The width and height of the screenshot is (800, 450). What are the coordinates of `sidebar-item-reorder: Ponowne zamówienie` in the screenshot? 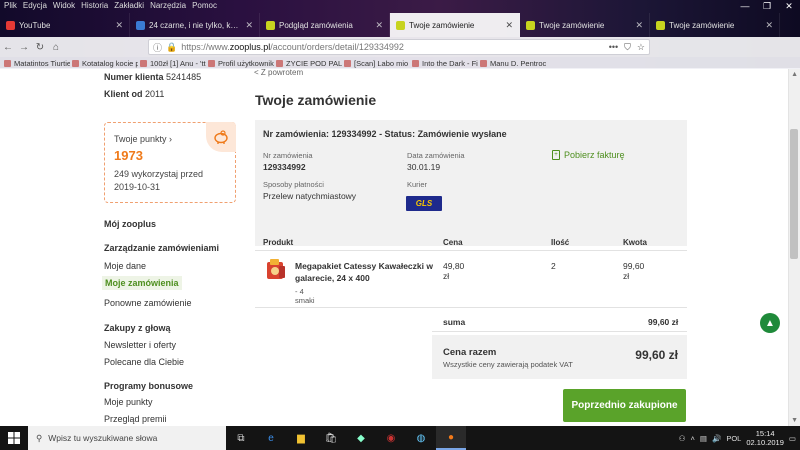 It's located at (148, 303).